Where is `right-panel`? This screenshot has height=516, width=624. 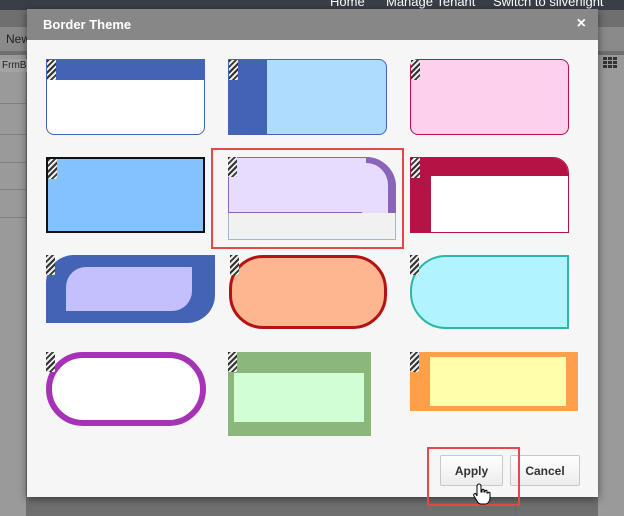 right-panel is located at coordinates (611, 285).